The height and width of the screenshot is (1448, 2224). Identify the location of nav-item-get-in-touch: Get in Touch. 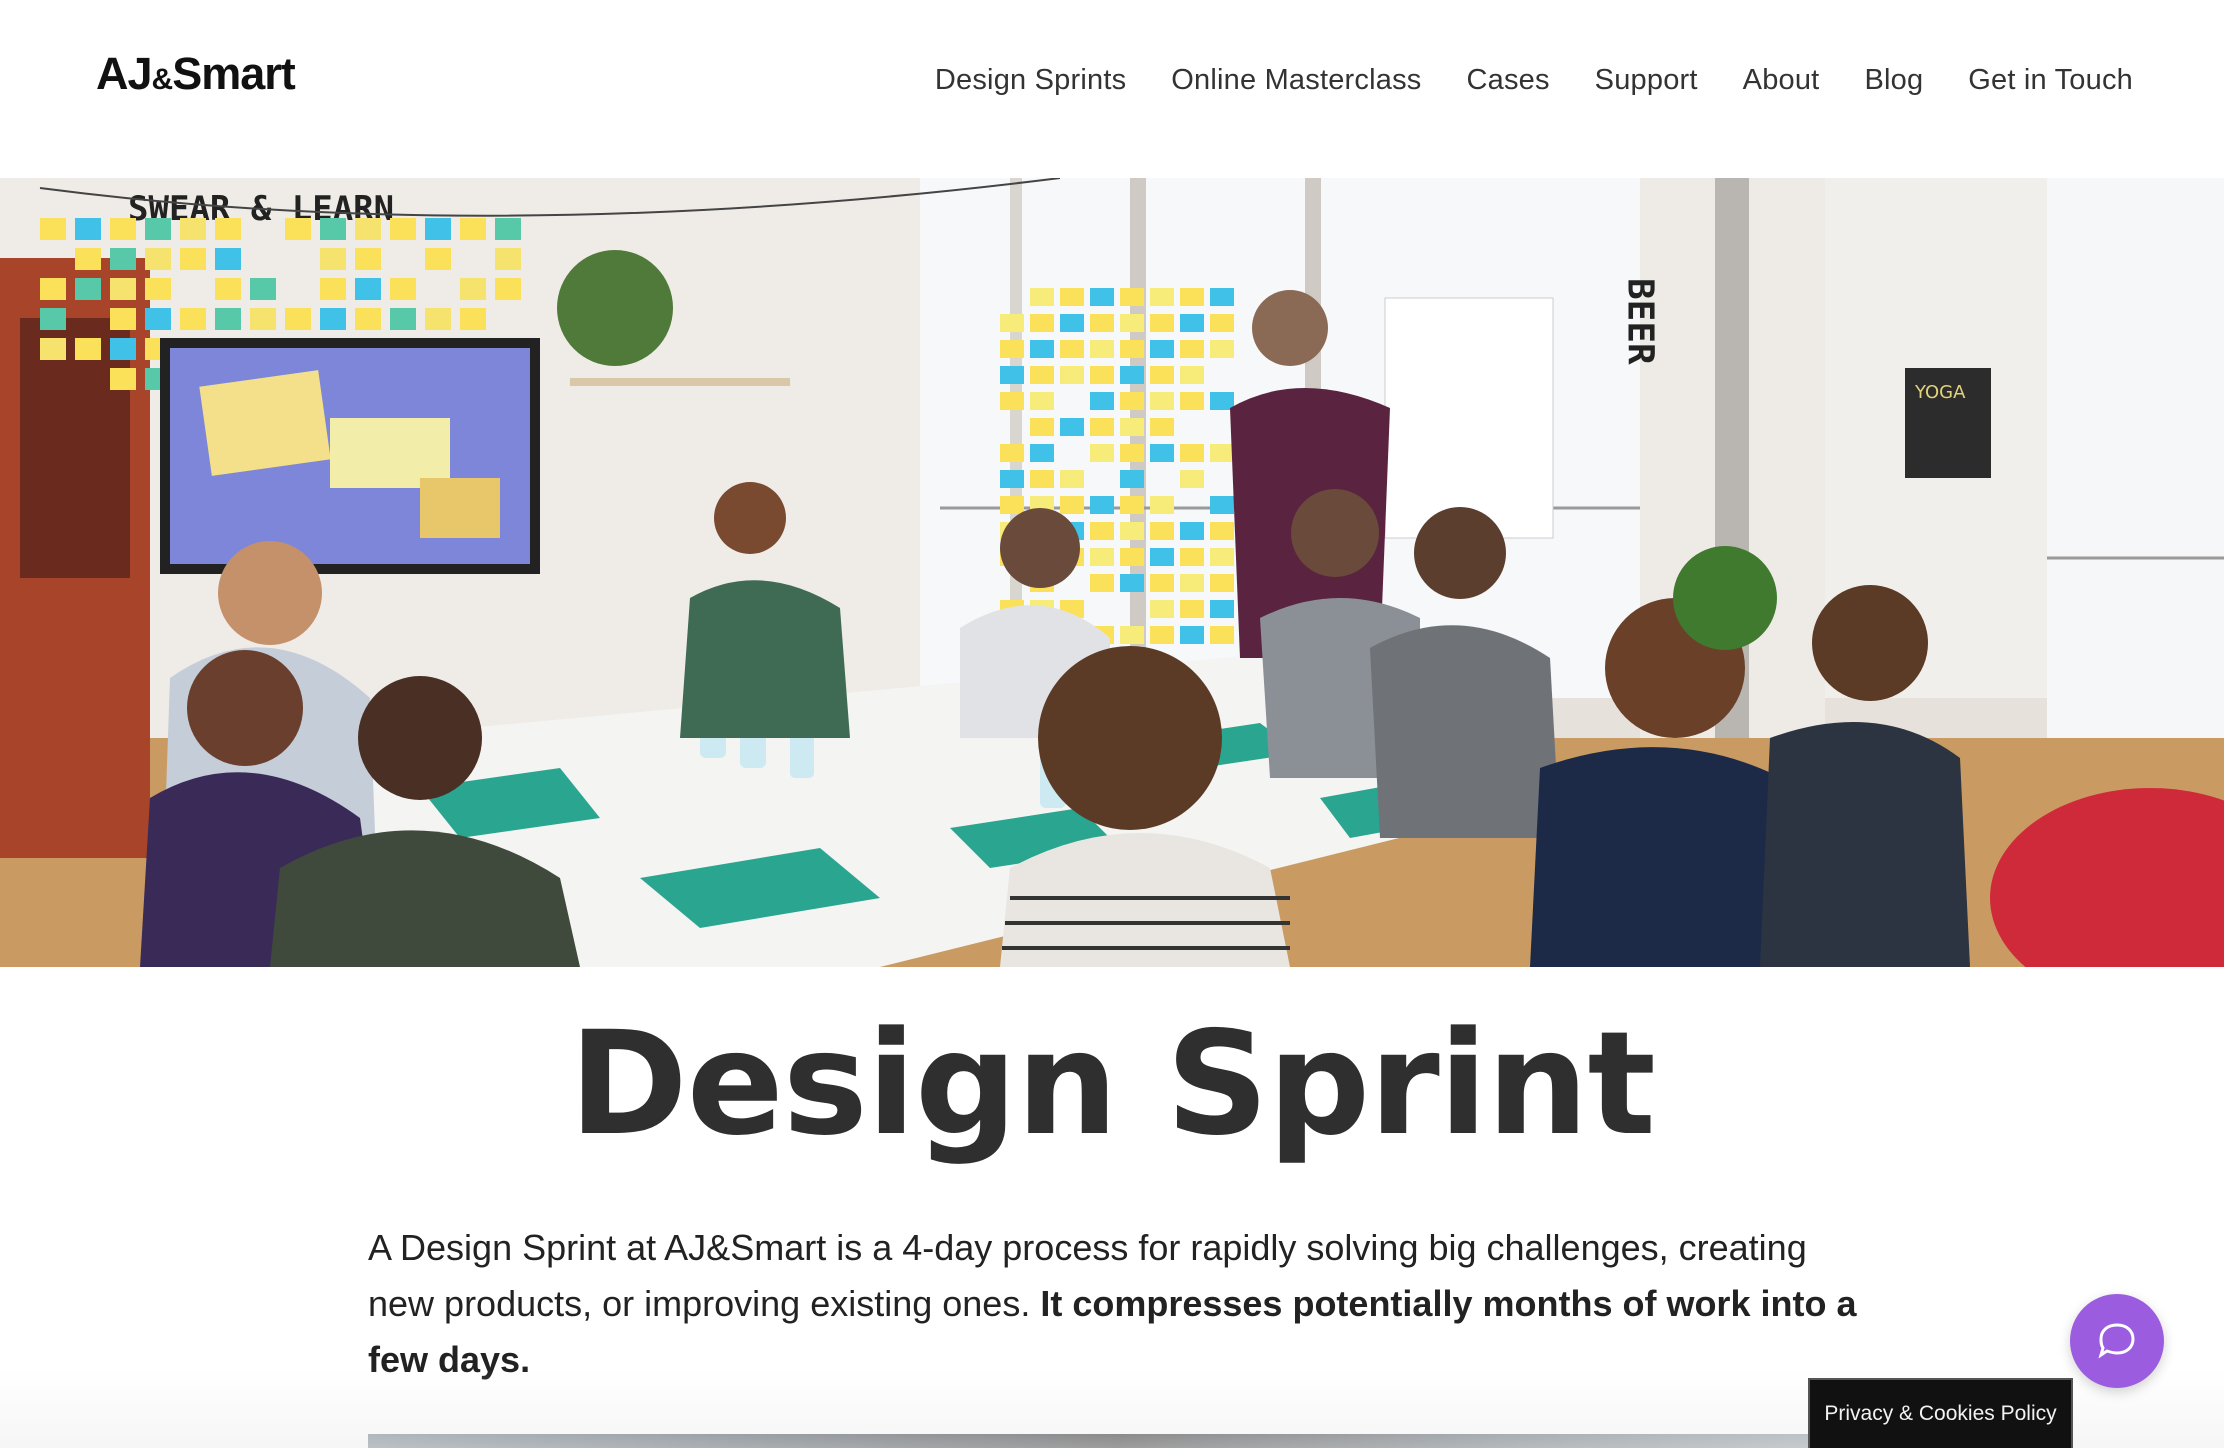
(2050, 80).